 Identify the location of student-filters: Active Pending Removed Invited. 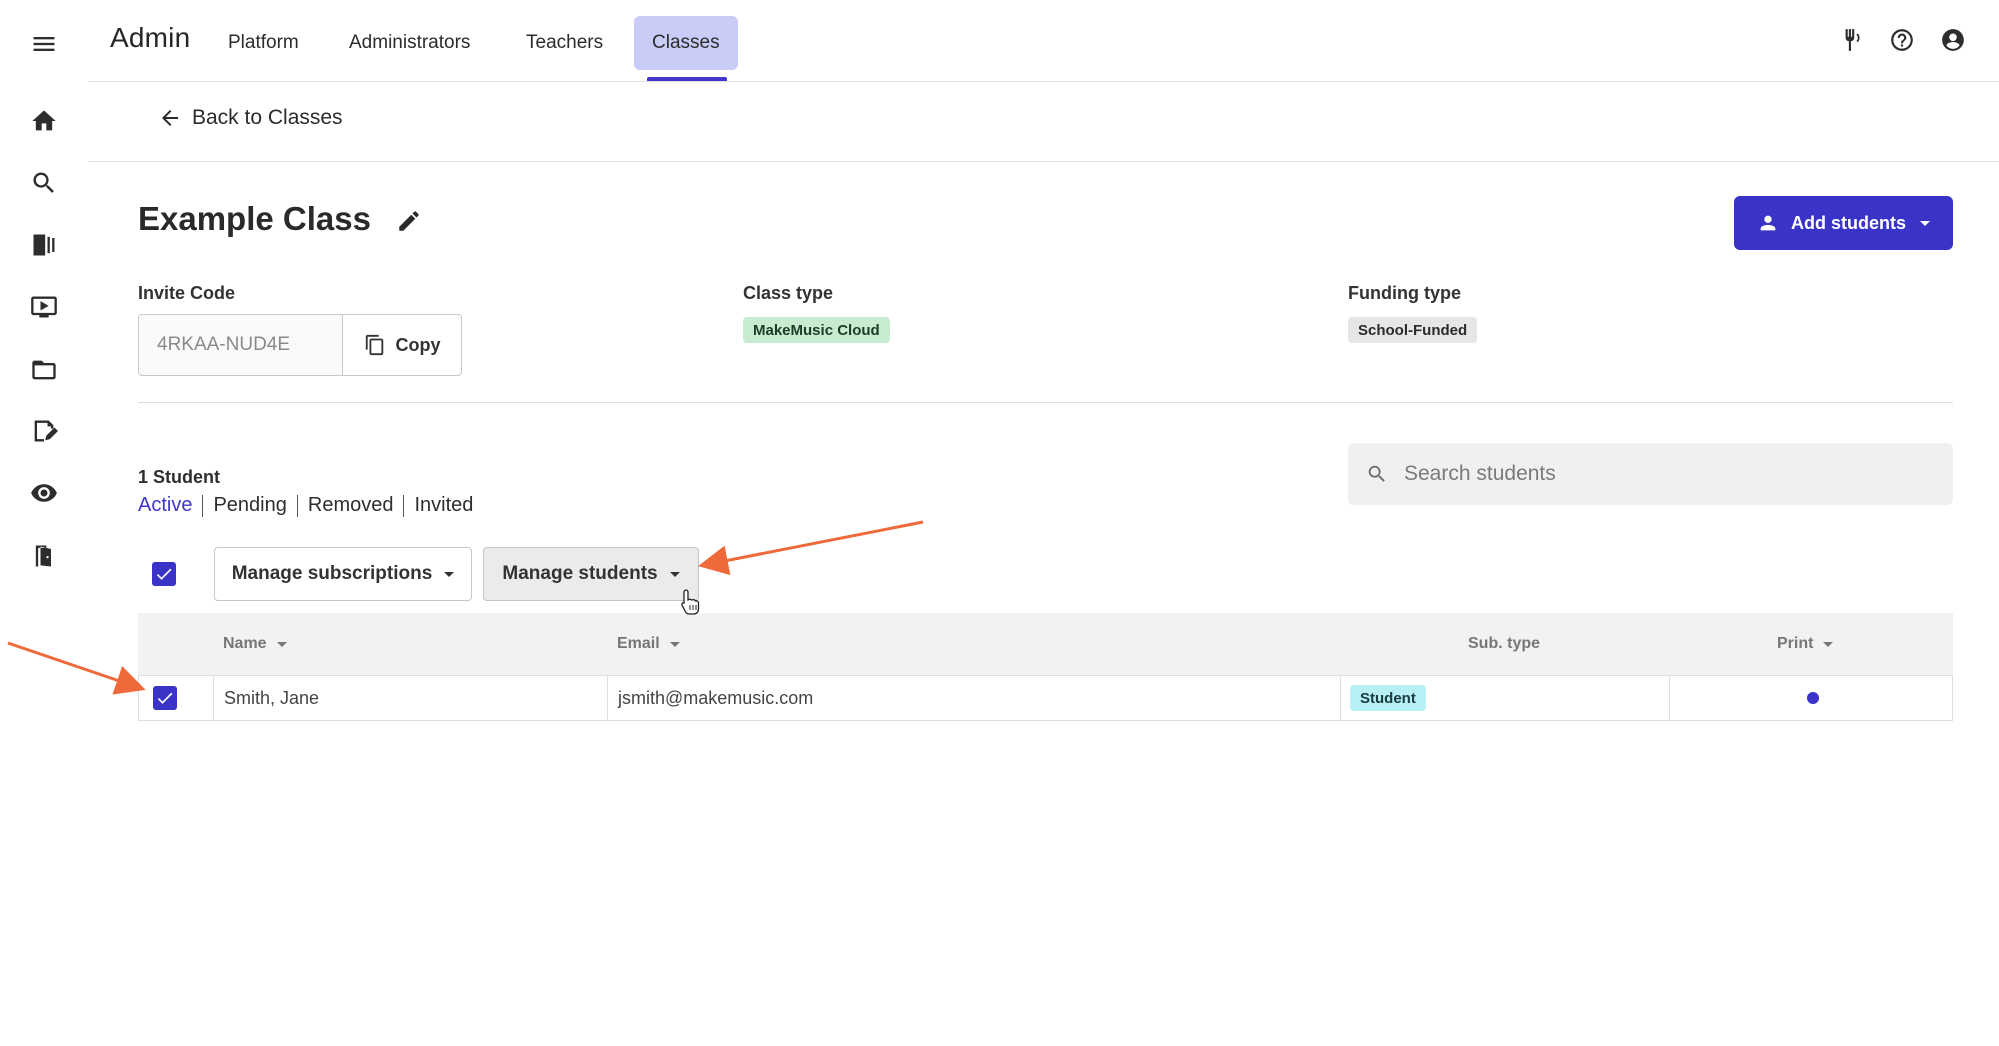
(305, 505).